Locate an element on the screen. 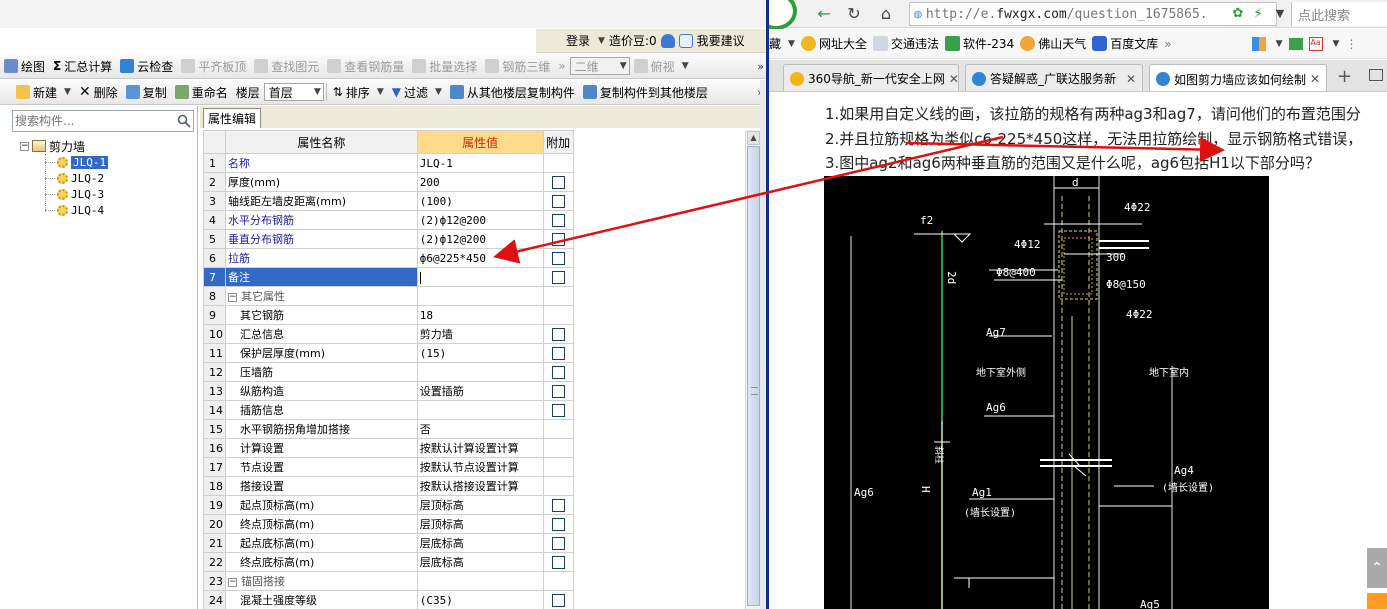 This screenshot has width=1387, height=609. top-view-button: 俯视 ▼ is located at coordinates (661, 66).